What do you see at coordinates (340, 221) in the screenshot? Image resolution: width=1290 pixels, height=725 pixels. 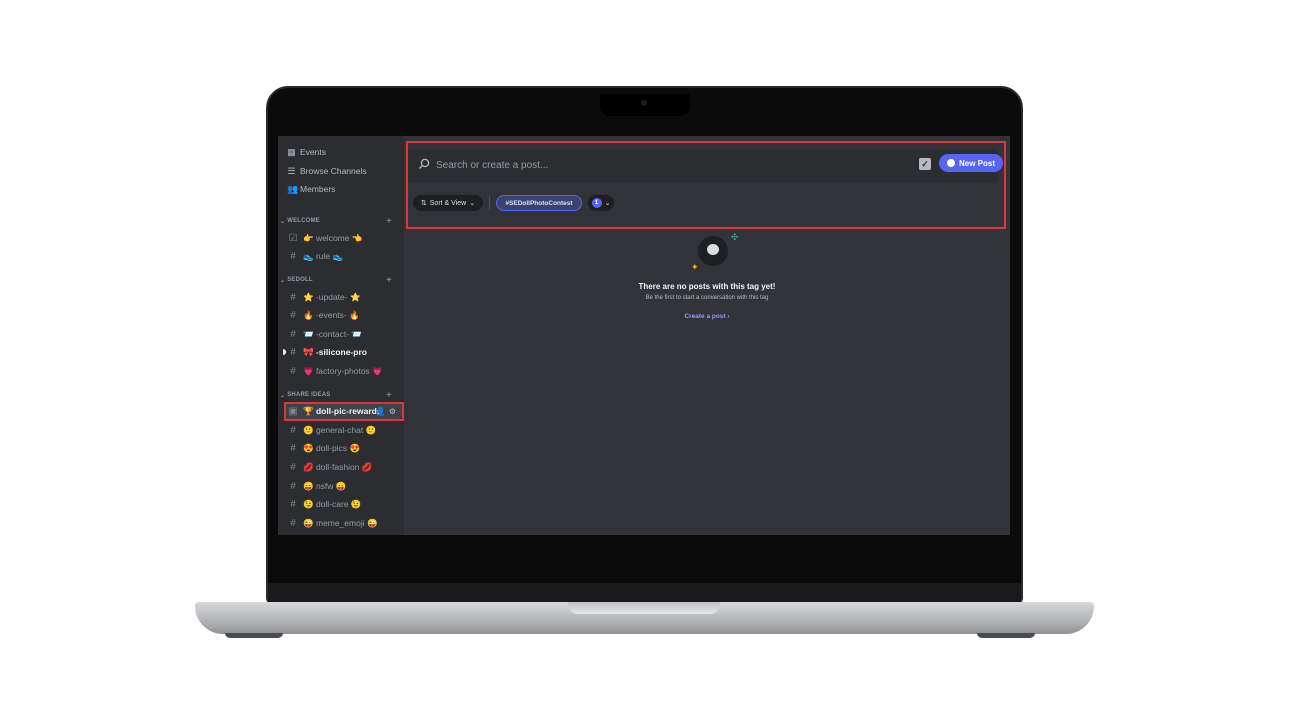 I see `category-welcome: ⌄ WELCOME +` at bounding box center [340, 221].